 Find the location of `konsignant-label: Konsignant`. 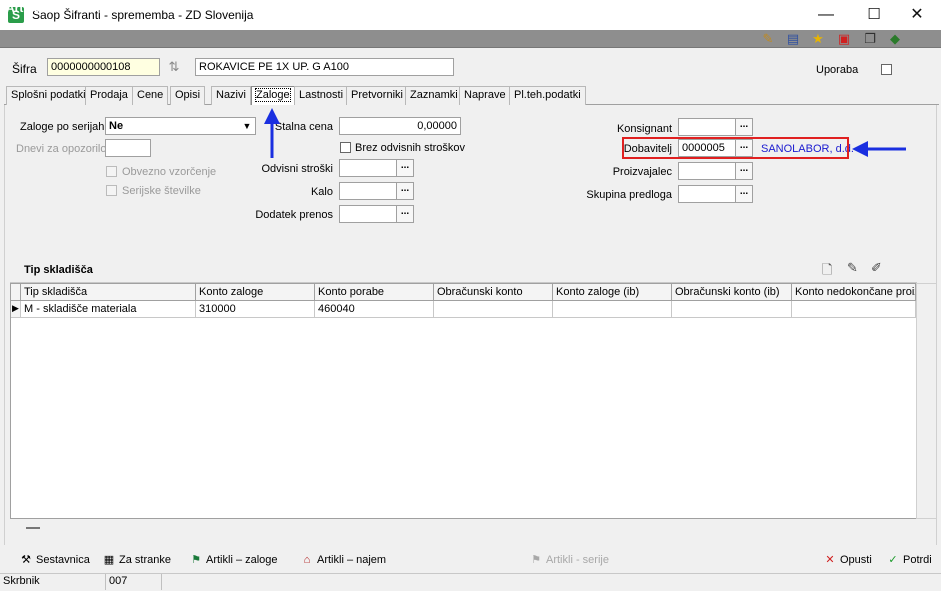

konsignant-label: Konsignant is located at coordinates (644, 129).